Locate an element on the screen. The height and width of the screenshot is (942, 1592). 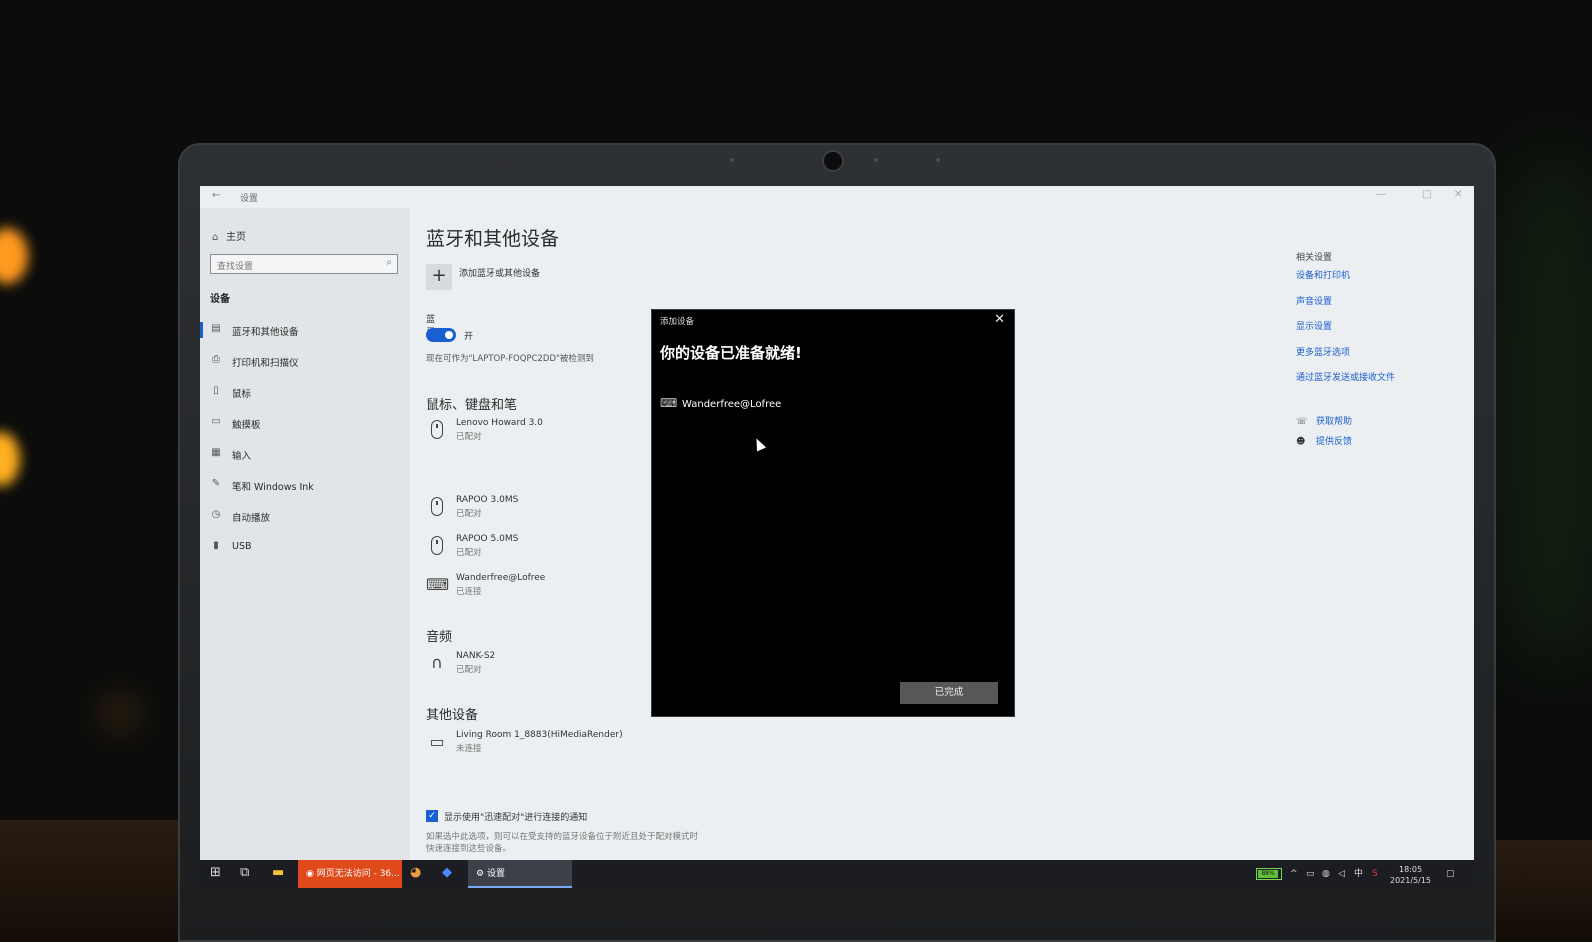
sidebar-home-label: 主页 is located at coordinates (236, 237).